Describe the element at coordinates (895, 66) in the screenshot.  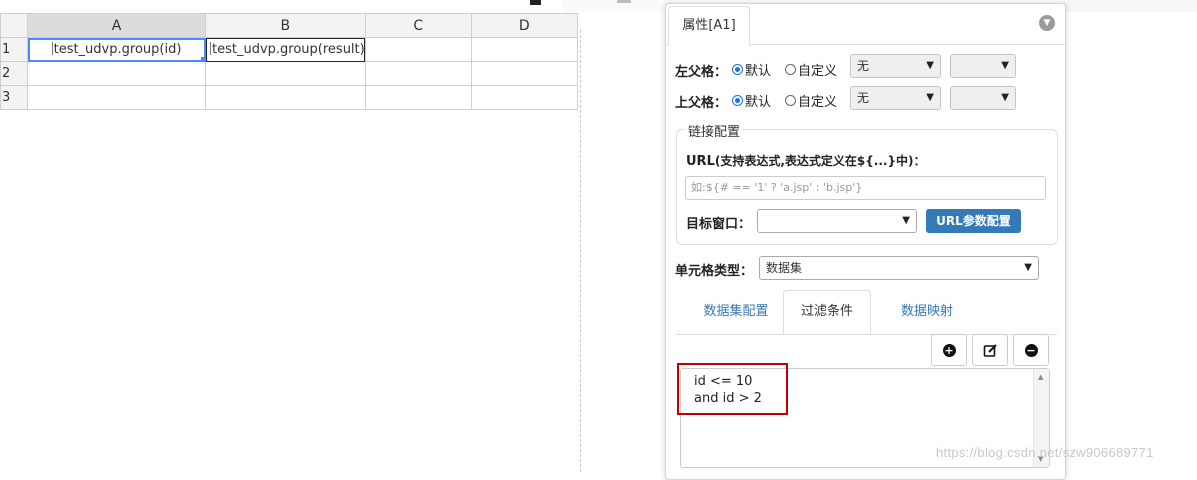
I see `left-parent-select: 无 ▼` at that location.